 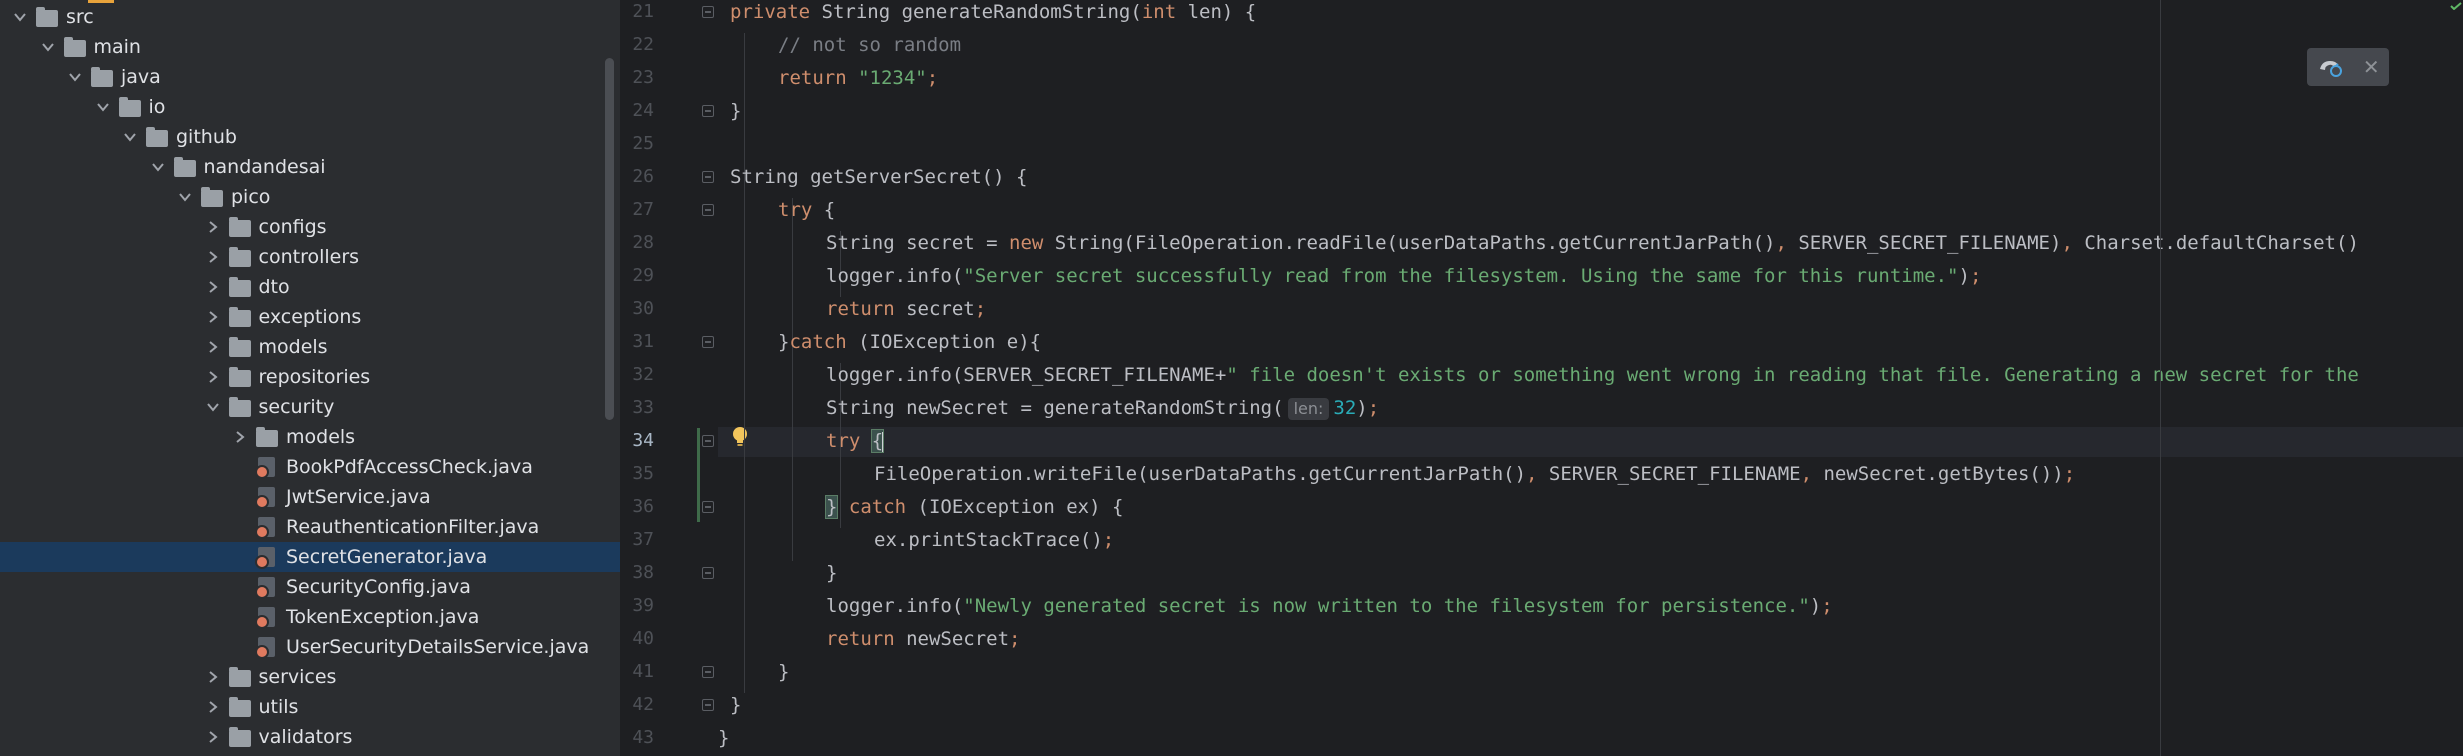 I want to click on tree-item-file: UserSecurityDetailsService.java, so click(x=310, y=647).